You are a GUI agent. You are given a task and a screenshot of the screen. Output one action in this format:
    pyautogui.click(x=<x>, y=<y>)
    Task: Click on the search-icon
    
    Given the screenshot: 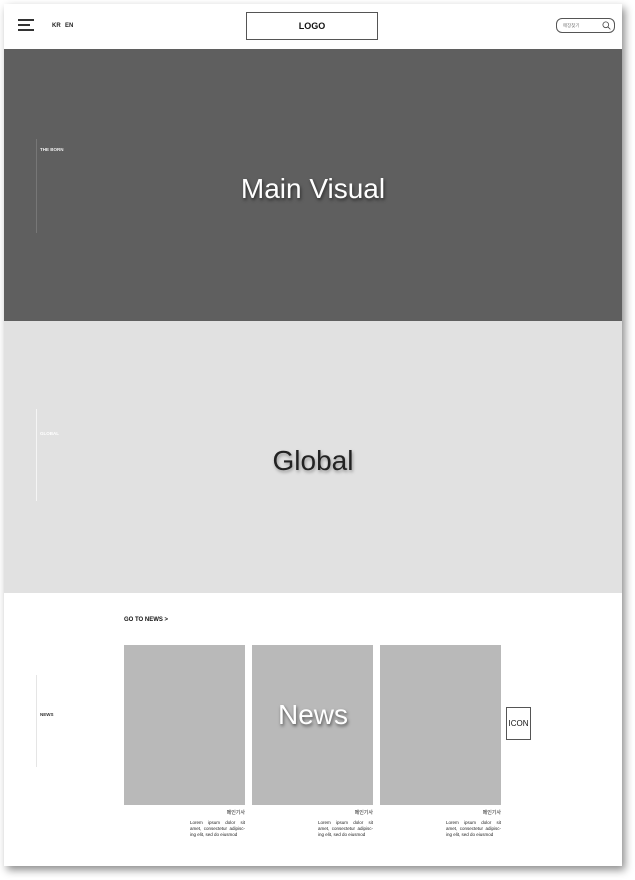 What is the action you would take?
    pyautogui.click(x=606, y=25)
    